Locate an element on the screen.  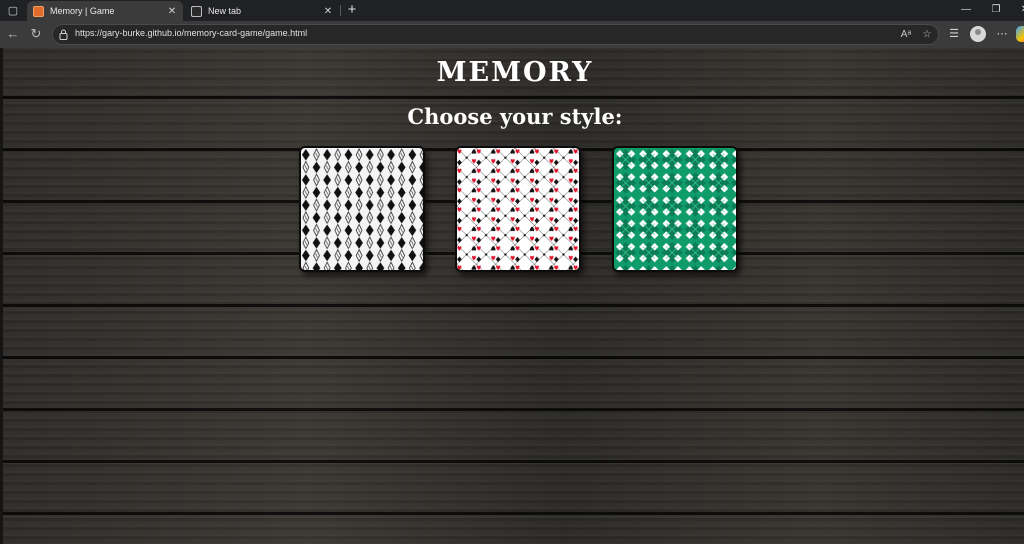
tab-memory-game: Memory | Game ✕ is located at coordinates (105, 11).